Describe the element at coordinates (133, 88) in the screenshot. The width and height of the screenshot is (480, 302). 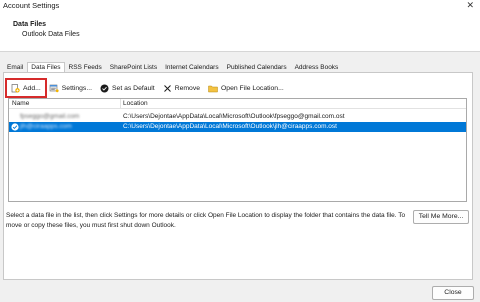
I see `set-default-label: Set as Default` at that location.